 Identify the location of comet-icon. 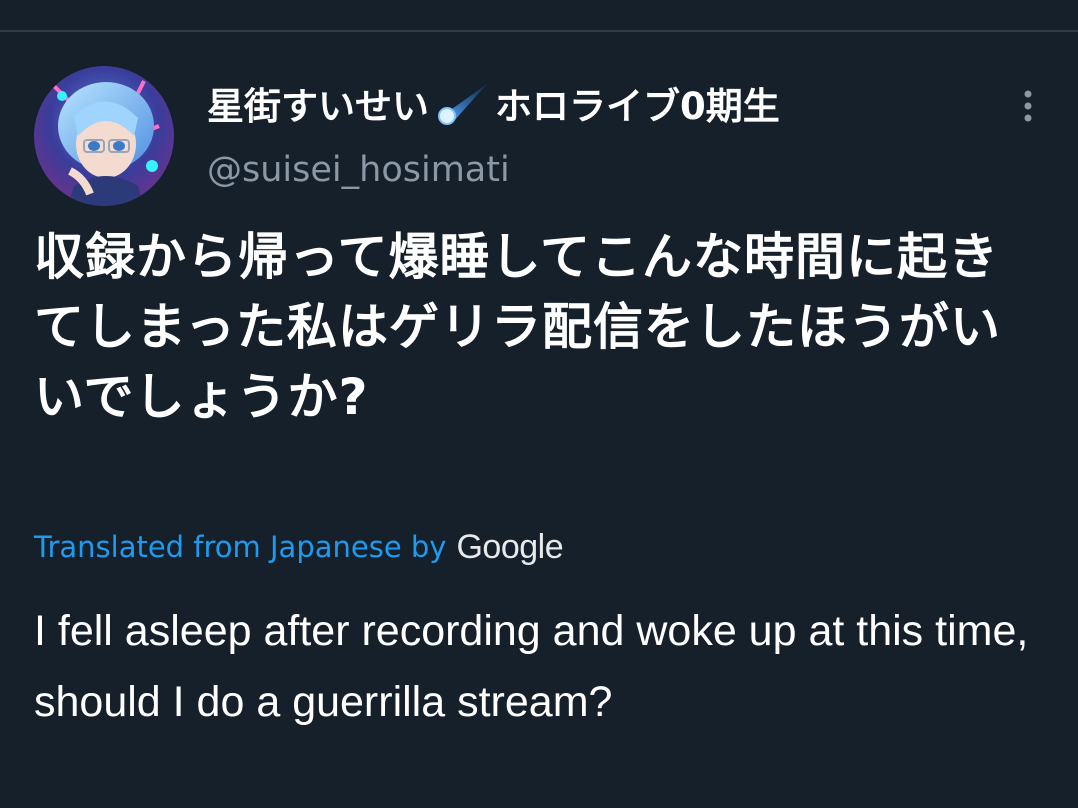
(462, 103).